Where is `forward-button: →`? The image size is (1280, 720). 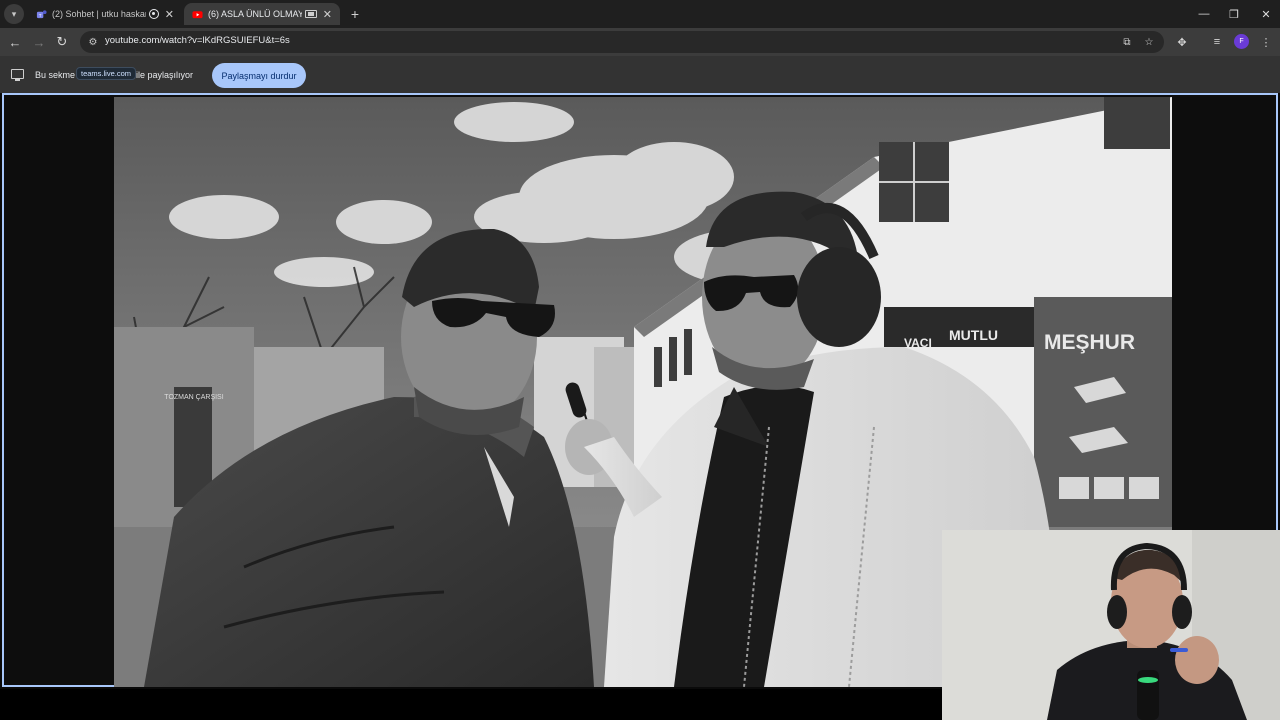
forward-button: → is located at coordinates (39, 42).